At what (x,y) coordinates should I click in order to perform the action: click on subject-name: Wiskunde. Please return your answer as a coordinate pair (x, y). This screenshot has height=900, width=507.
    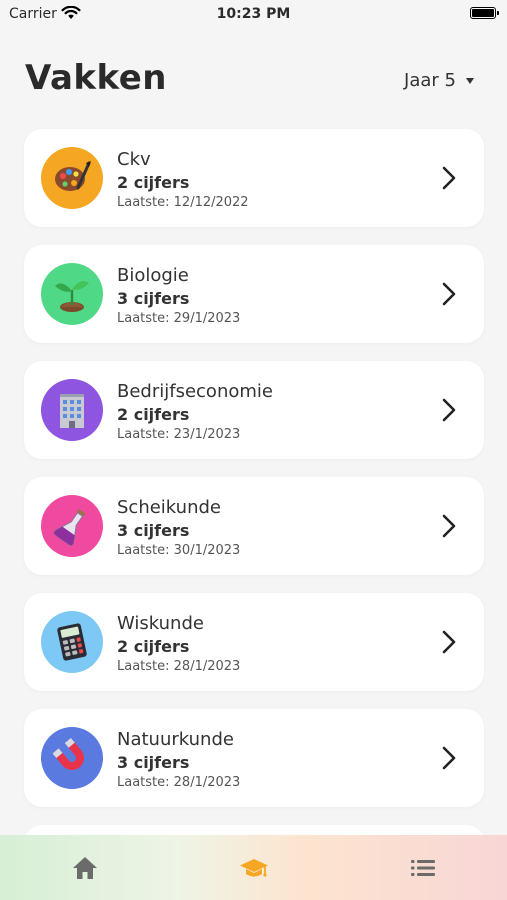
    Looking at the image, I should click on (160, 623).